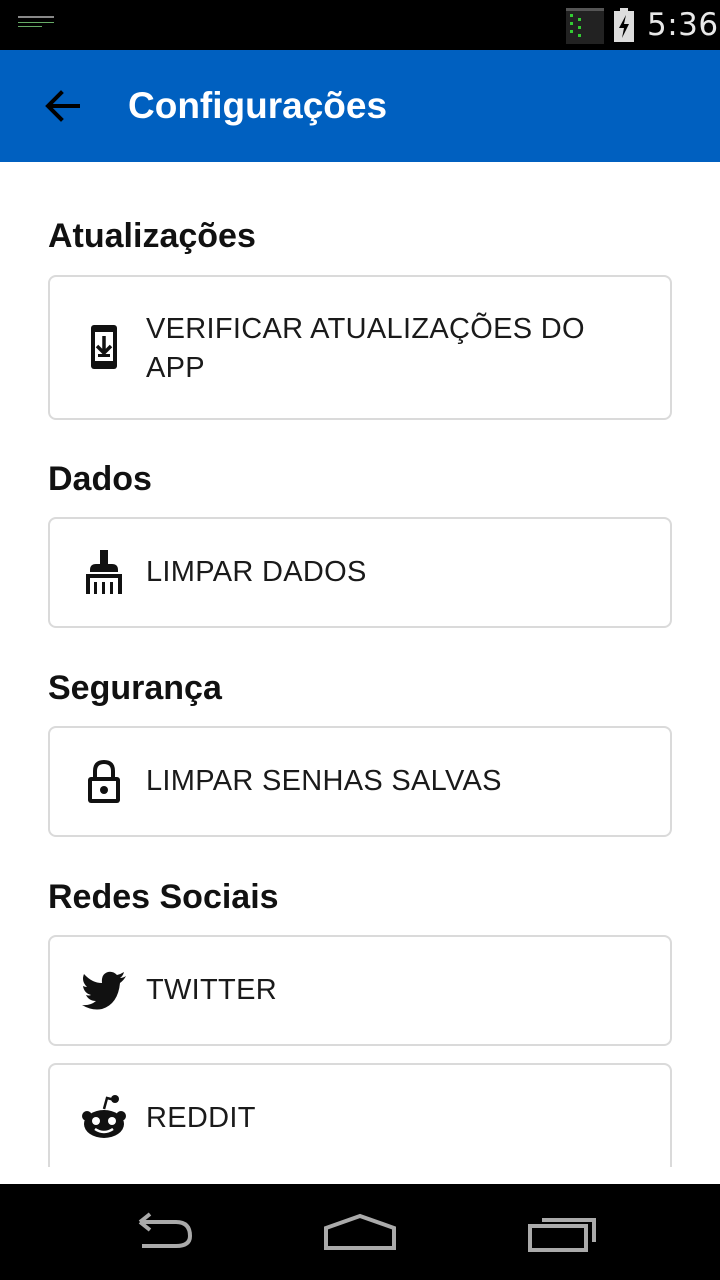 Image resolution: width=720 pixels, height=1280 pixels. What do you see at coordinates (211, 990) in the screenshot?
I see `twitter-label: TWITTER` at bounding box center [211, 990].